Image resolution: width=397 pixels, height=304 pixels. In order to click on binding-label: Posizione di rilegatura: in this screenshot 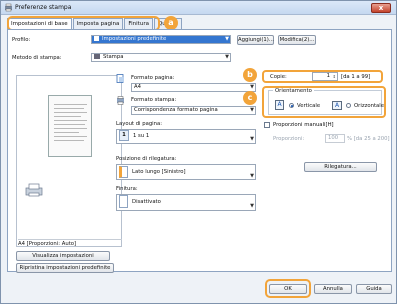, I will do `click(146, 159)`.